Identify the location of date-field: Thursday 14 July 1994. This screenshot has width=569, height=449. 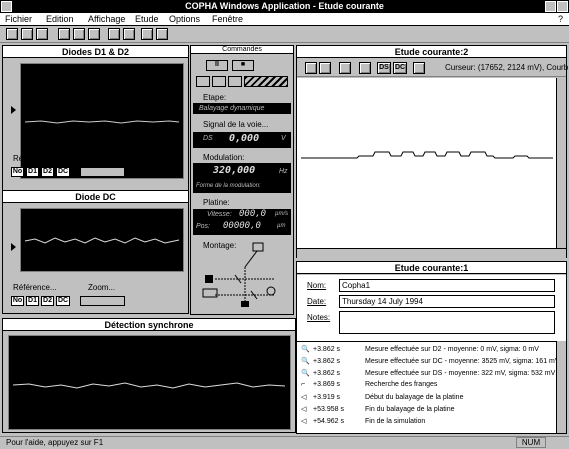
(447, 301).